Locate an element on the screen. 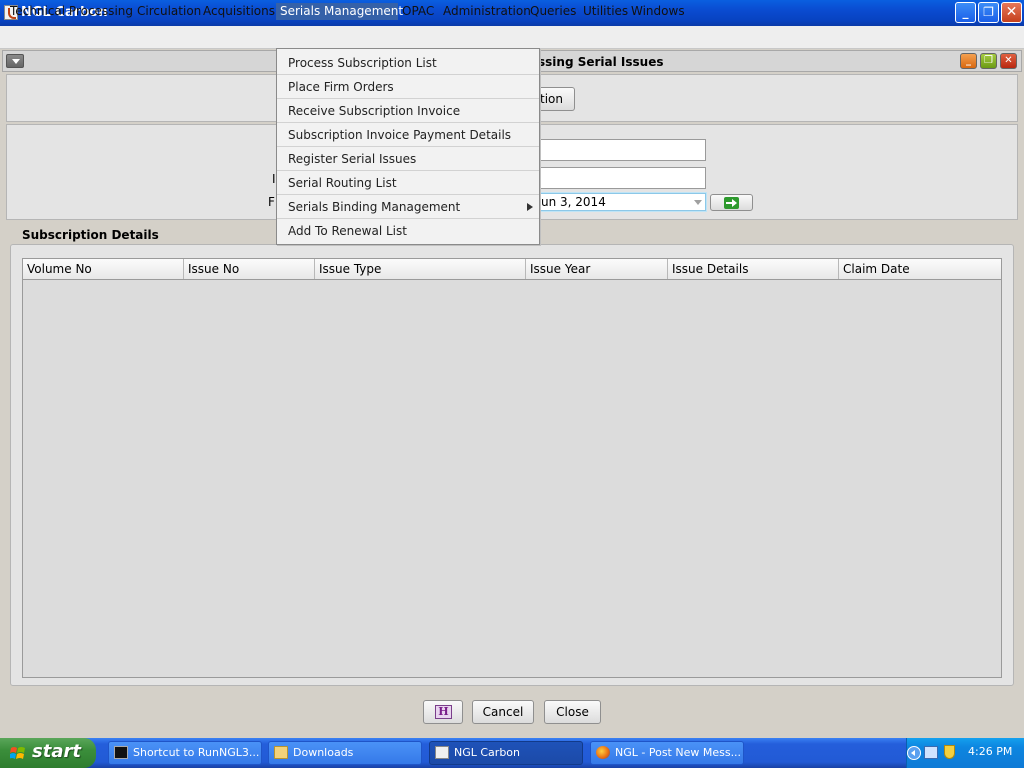 This screenshot has width=1024, height=768. go-button is located at coordinates (731, 202).